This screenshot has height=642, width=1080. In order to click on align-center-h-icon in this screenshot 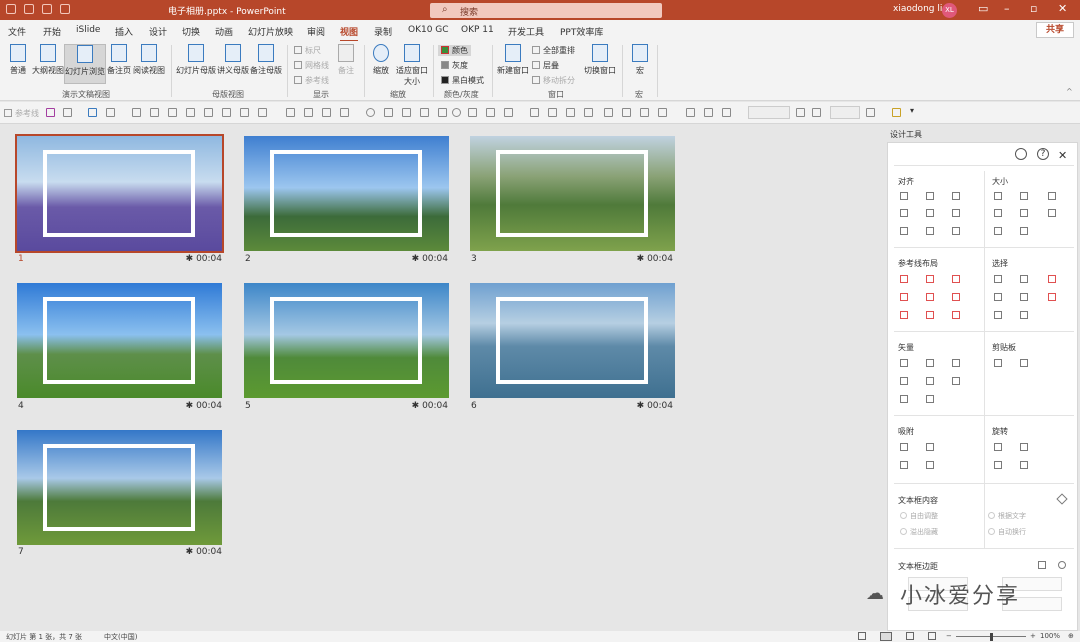, I will do `click(930, 196)`.